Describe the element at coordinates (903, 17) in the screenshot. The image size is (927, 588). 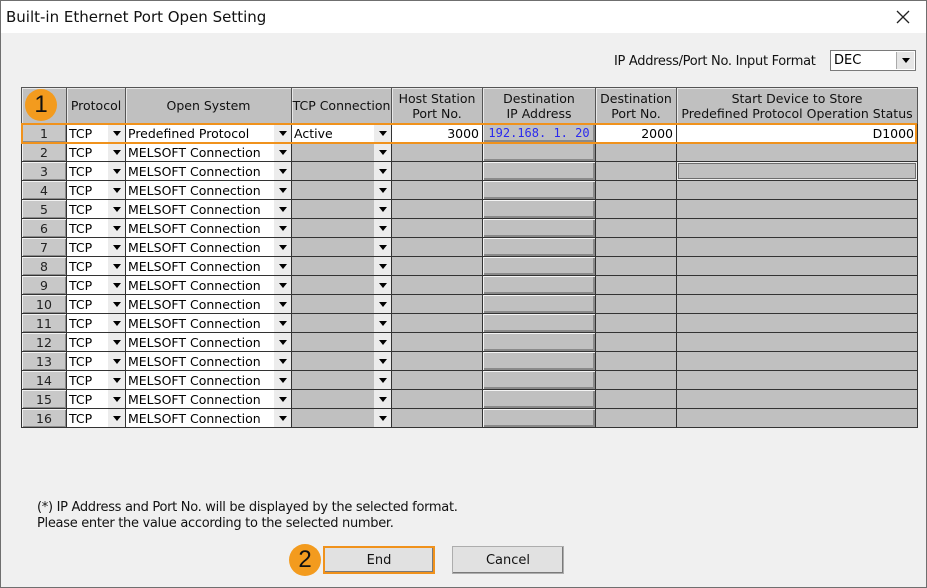
I see `close-button` at that location.